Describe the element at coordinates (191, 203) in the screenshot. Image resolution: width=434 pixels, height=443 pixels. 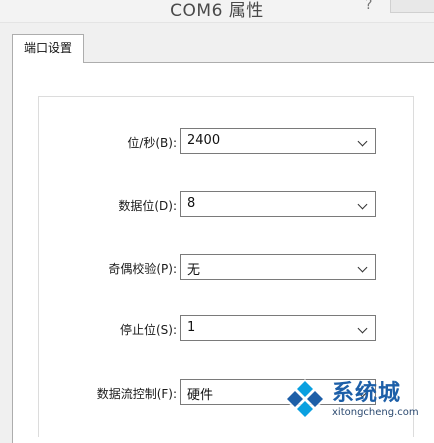
I see `data-bits-value: 8` at that location.